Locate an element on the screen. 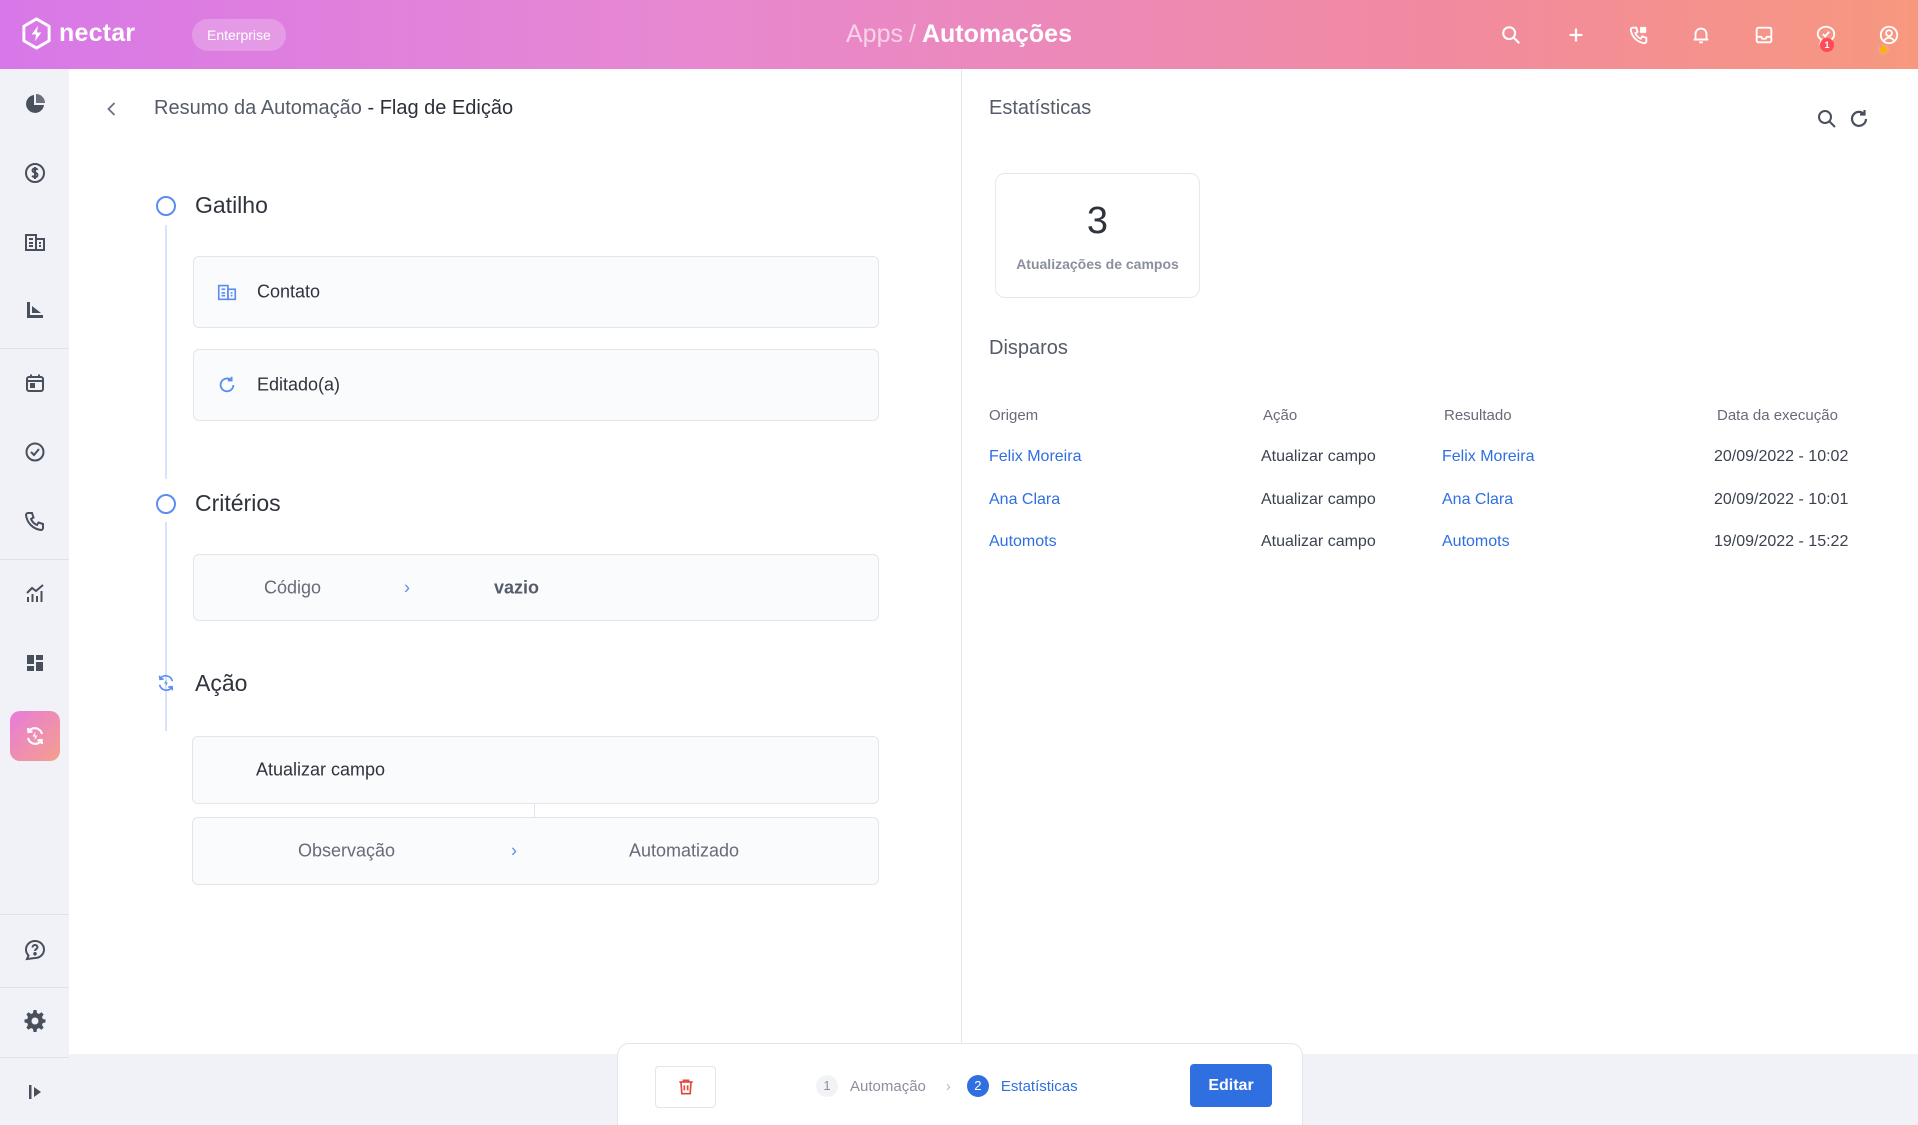 Image resolution: width=1918 pixels, height=1125 pixels. settings-icon is located at coordinates (35, 1021).